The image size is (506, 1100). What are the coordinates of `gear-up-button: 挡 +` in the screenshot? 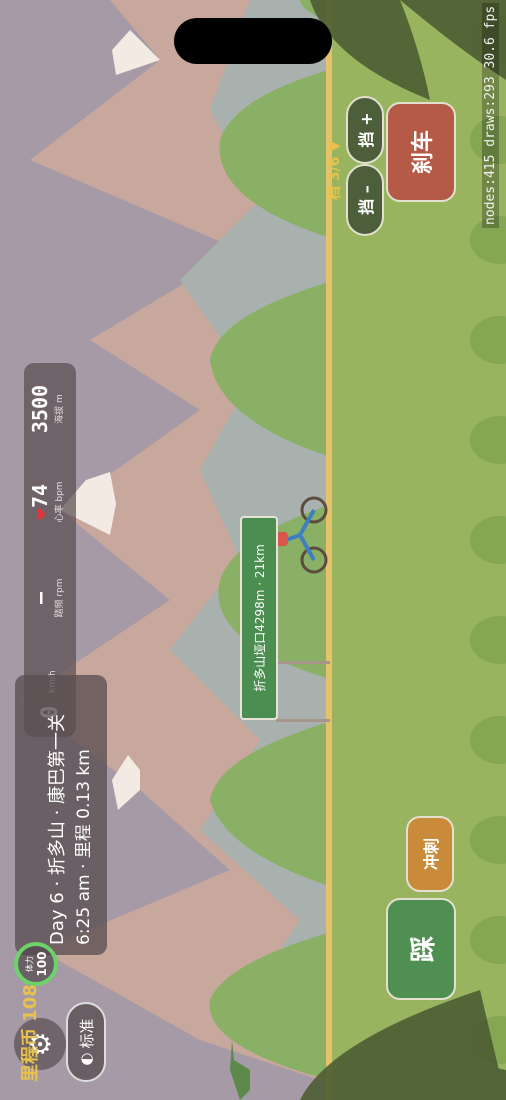 It's located at (365, 130).